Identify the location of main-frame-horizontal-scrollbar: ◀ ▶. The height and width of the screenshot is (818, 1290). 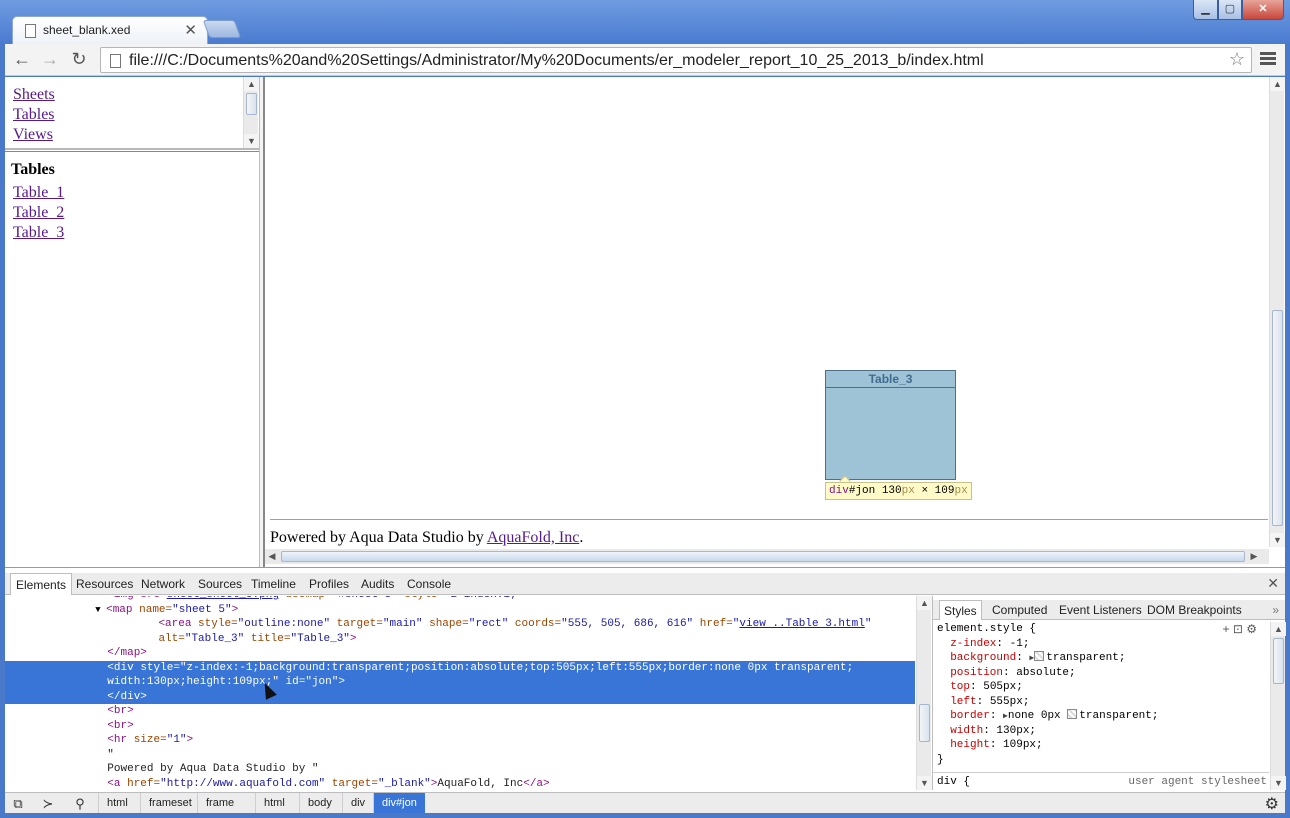
(767, 556).